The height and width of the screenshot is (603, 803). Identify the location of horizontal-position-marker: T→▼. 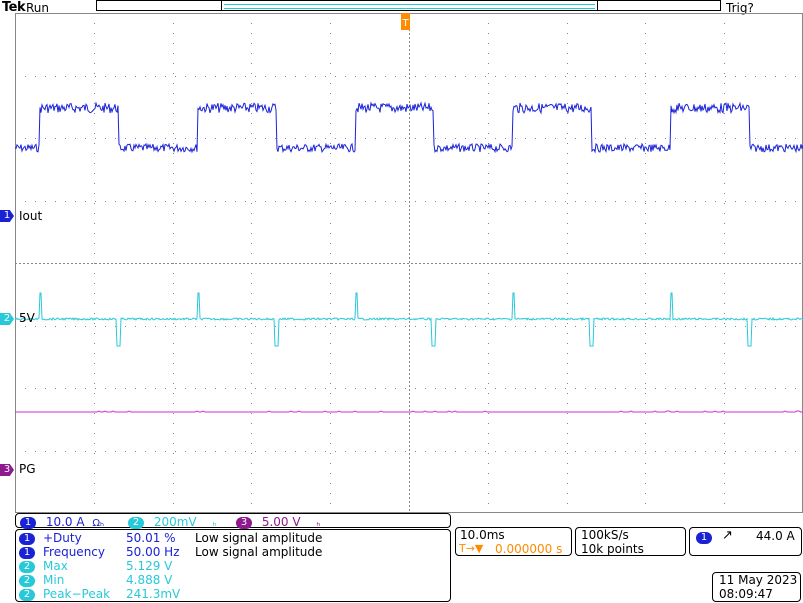
(471, 548).